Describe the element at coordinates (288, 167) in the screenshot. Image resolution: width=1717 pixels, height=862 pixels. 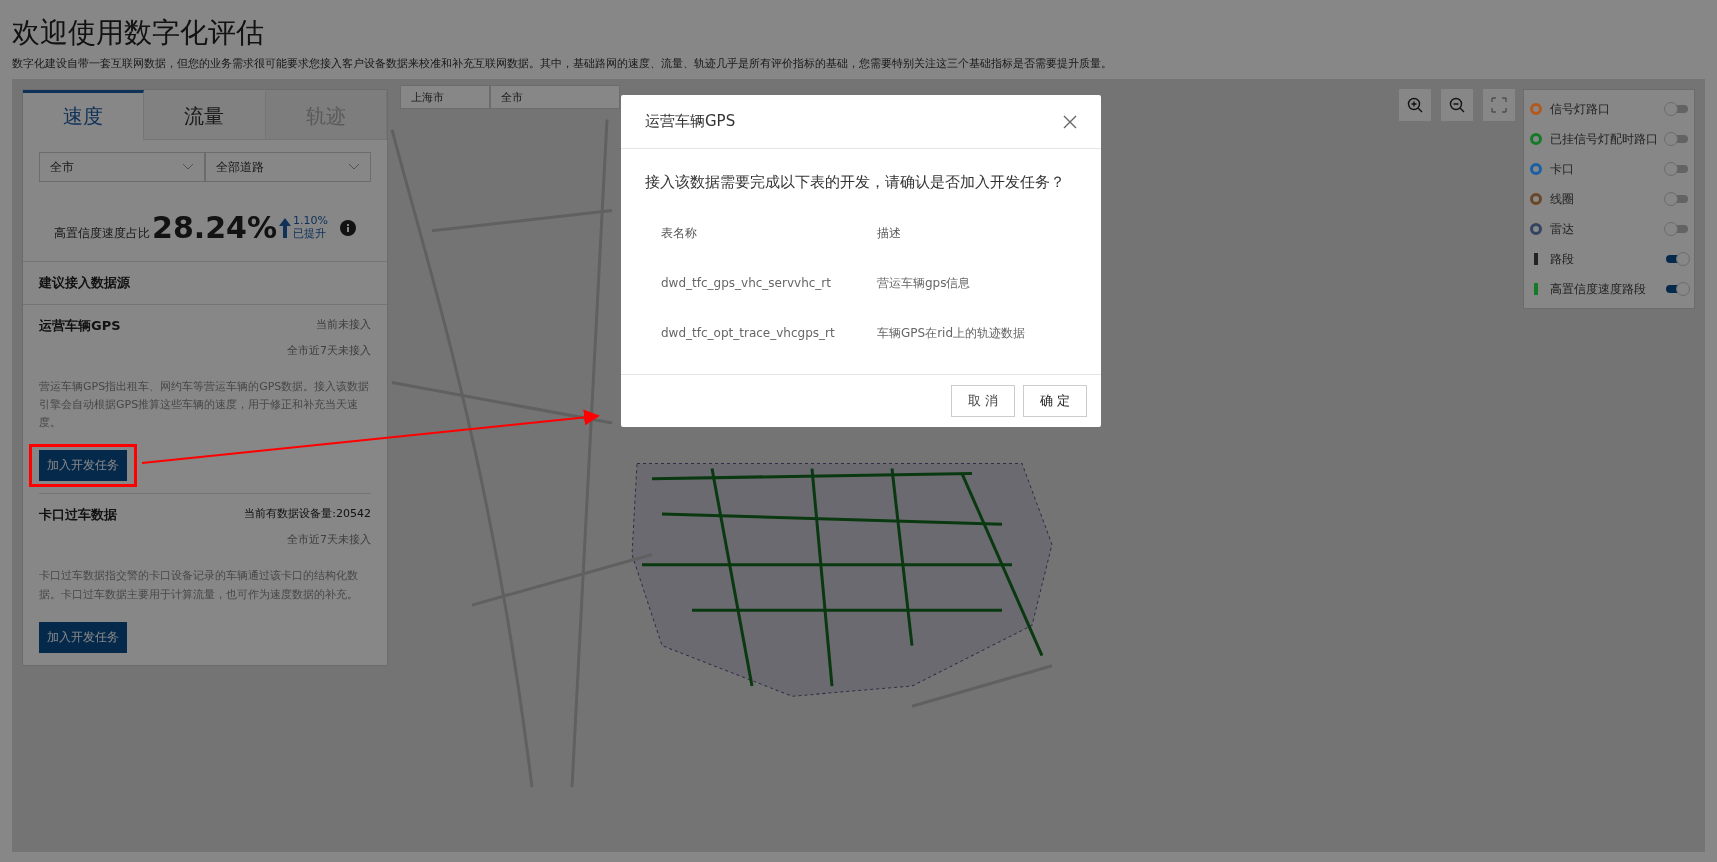
I see `dropdown: 全部道路` at that location.